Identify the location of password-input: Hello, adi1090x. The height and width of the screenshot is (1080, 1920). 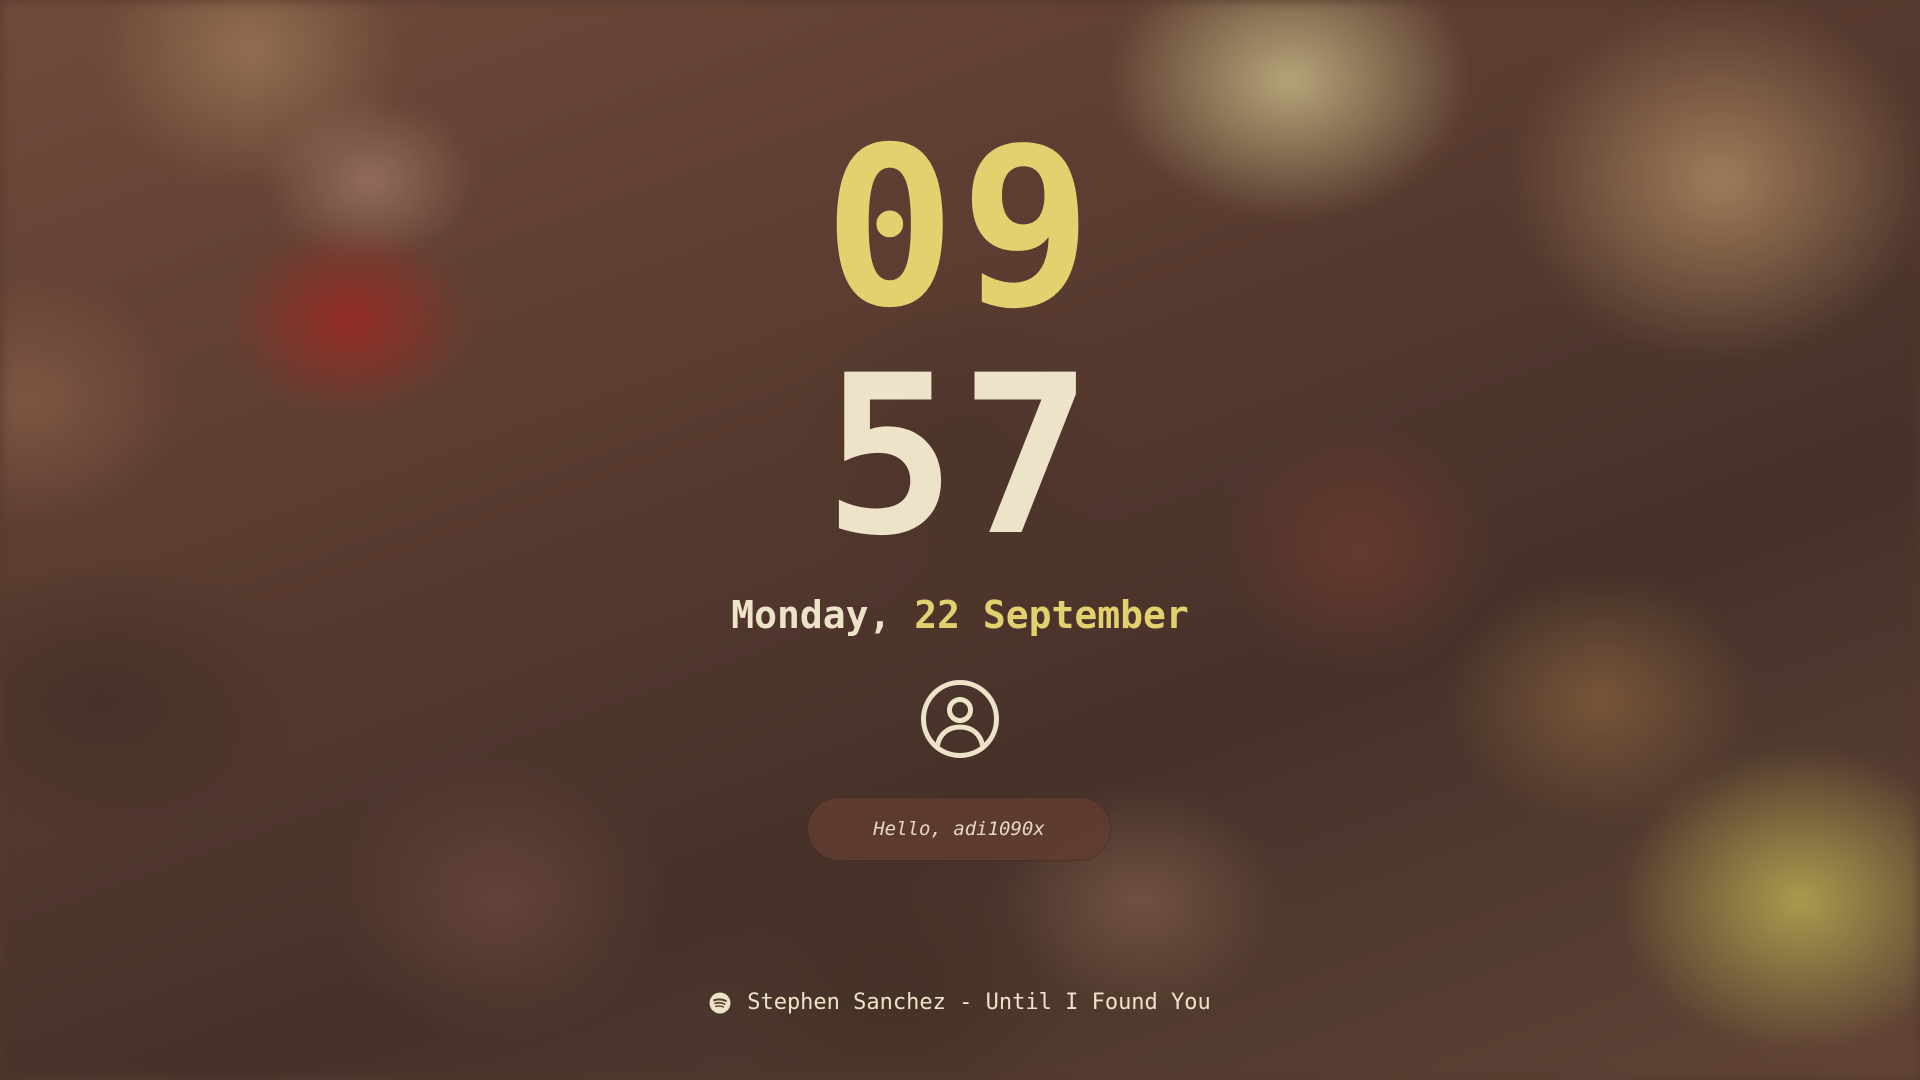
(959, 829).